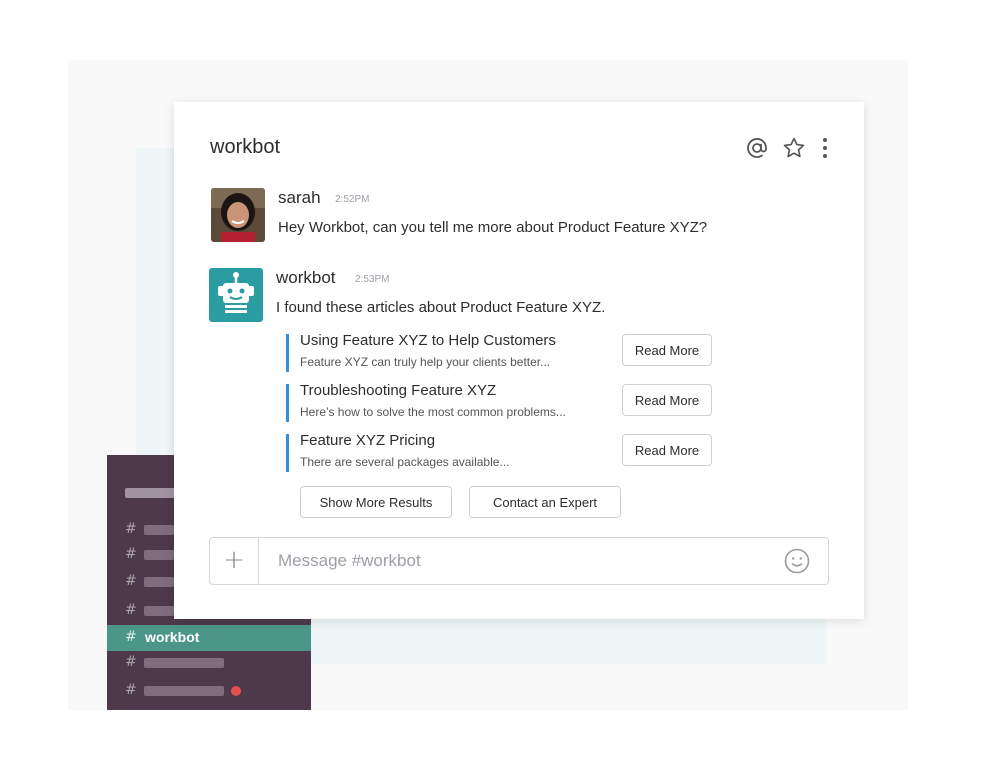 The image size is (1000, 770). I want to click on message-input, so click(520, 561).